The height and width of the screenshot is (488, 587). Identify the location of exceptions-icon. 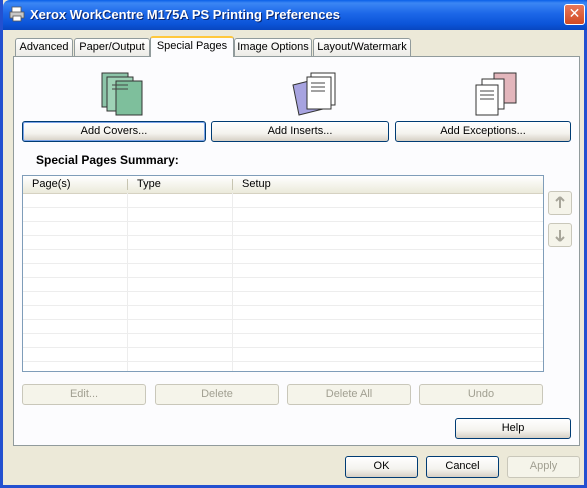
(496, 94).